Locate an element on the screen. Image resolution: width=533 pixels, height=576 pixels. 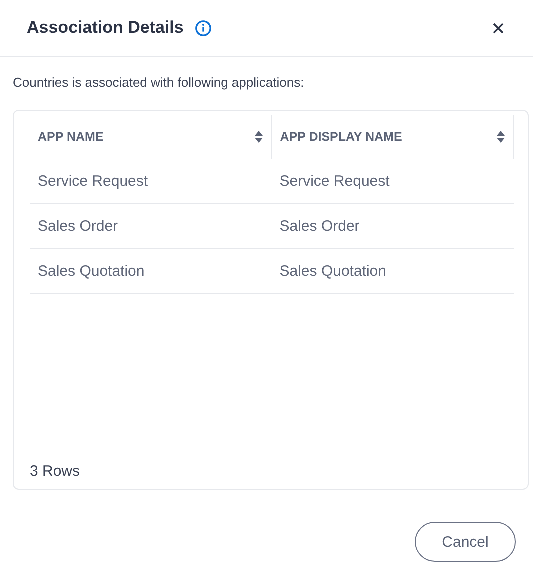
info-icon is located at coordinates (203, 28).